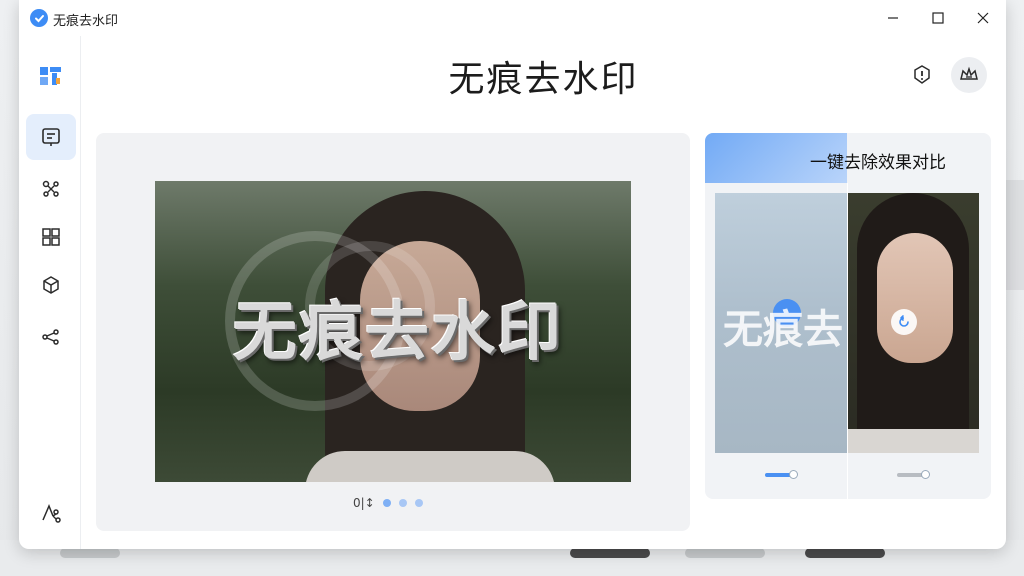  I want to click on close-icon, so click(983, 18).